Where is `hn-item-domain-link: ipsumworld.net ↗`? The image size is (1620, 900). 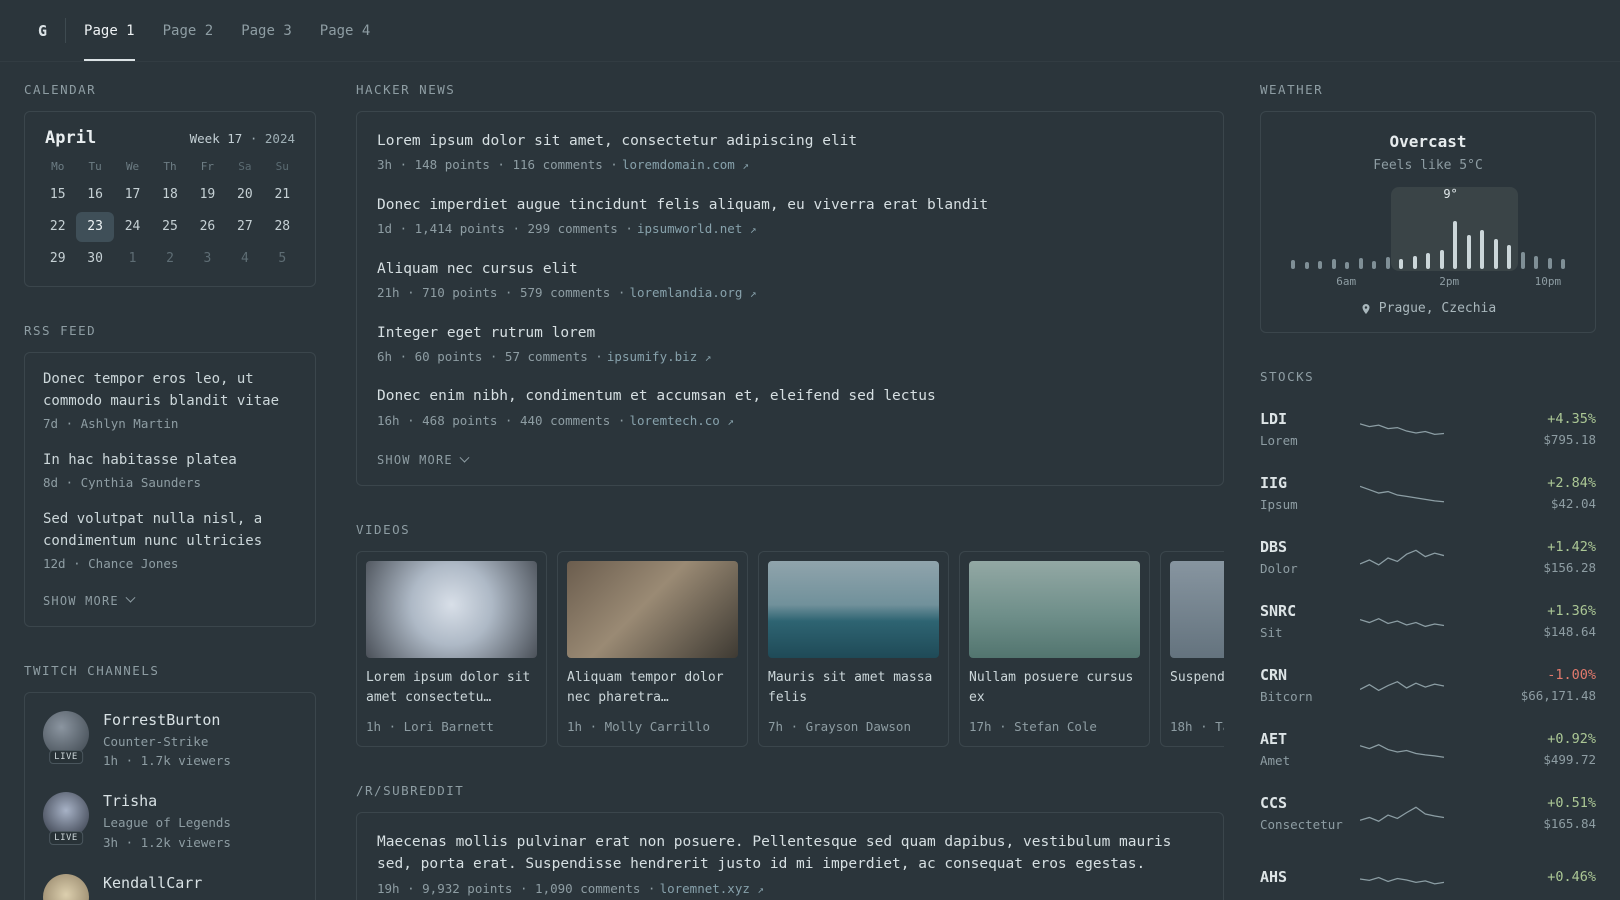
hn-item-domain-link: ipsumworld.net ↗ is located at coordinates (697, 228).